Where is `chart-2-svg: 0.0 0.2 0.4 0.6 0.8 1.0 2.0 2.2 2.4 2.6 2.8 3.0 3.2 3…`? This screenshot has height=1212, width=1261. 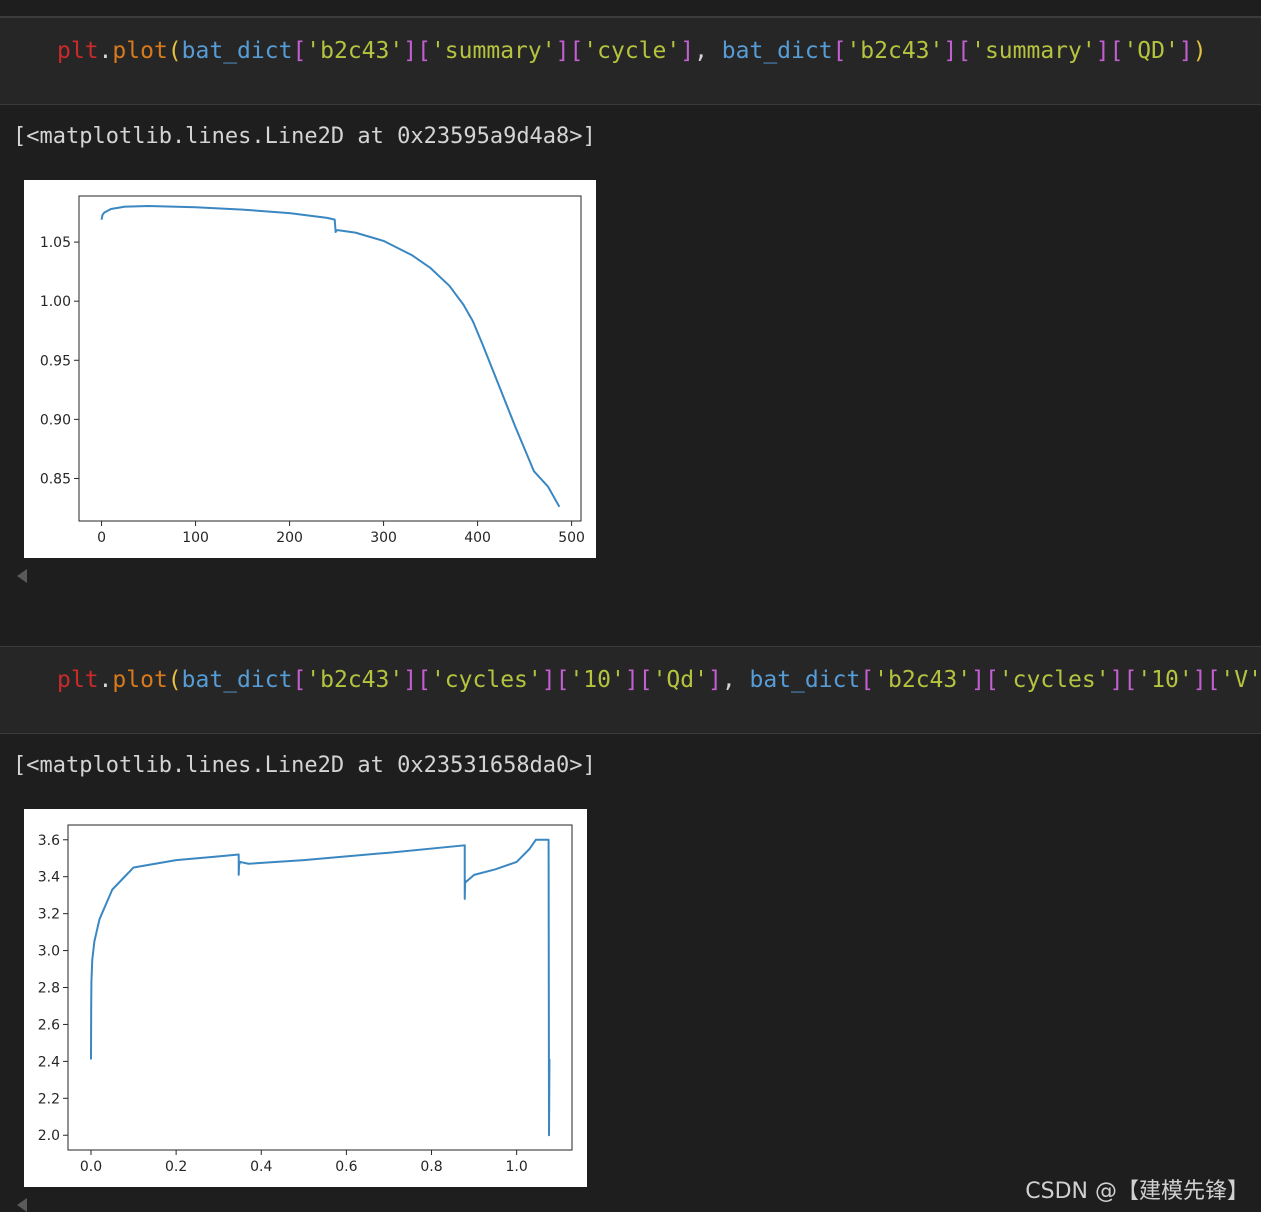
chart-2-svg: 0.0 0.2 0.4 0.6 0.8 1.0 2.0 2.2 2.4 2.6 2.8 3.0 3.2 3… is located at coordinates (305, 999).